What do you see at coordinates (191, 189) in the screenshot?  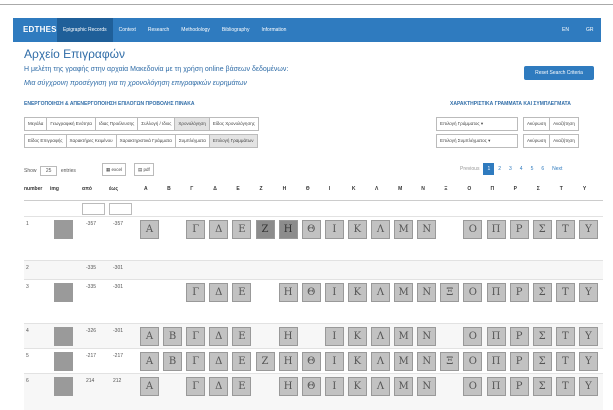 I see `column-header-6: Γ` at bounding box center [191, 189].